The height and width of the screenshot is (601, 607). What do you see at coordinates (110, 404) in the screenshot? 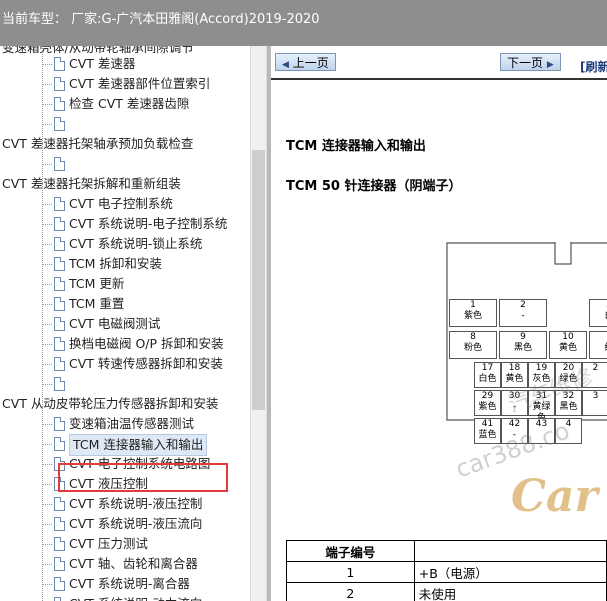
I see `tree-item: CVT 从动皮带轮压力传感器拆卸和安装` at bounding box center [110, 404].